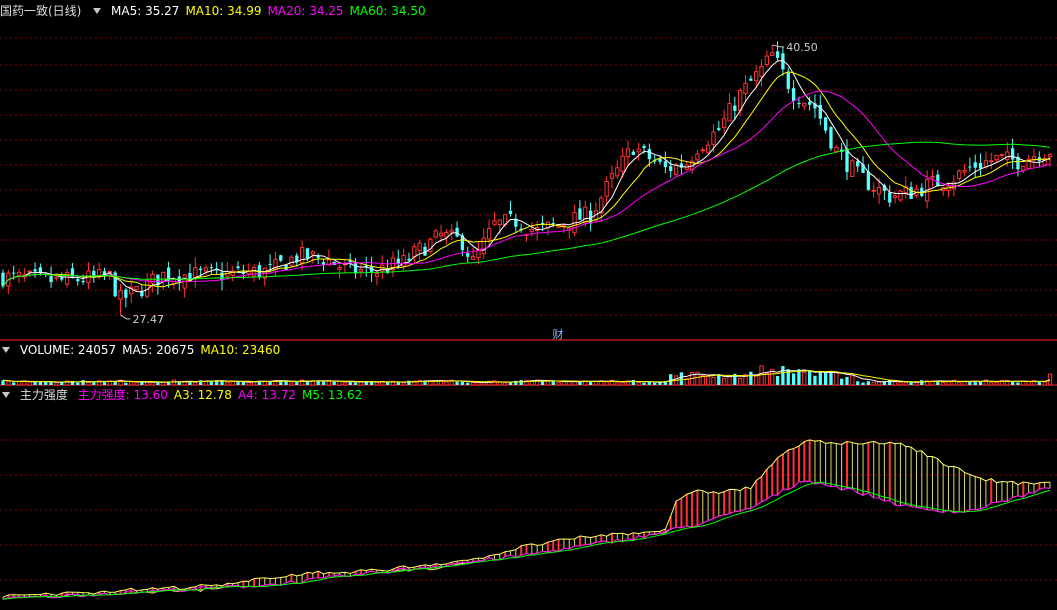 Image resolution: width=1057 pixels, height=610 pixels. What do you see at coordinates (387, 11) in the screenshot?
I see `price-ma-legend-3: MA60: 34.50` at bounding box center [387, 11].